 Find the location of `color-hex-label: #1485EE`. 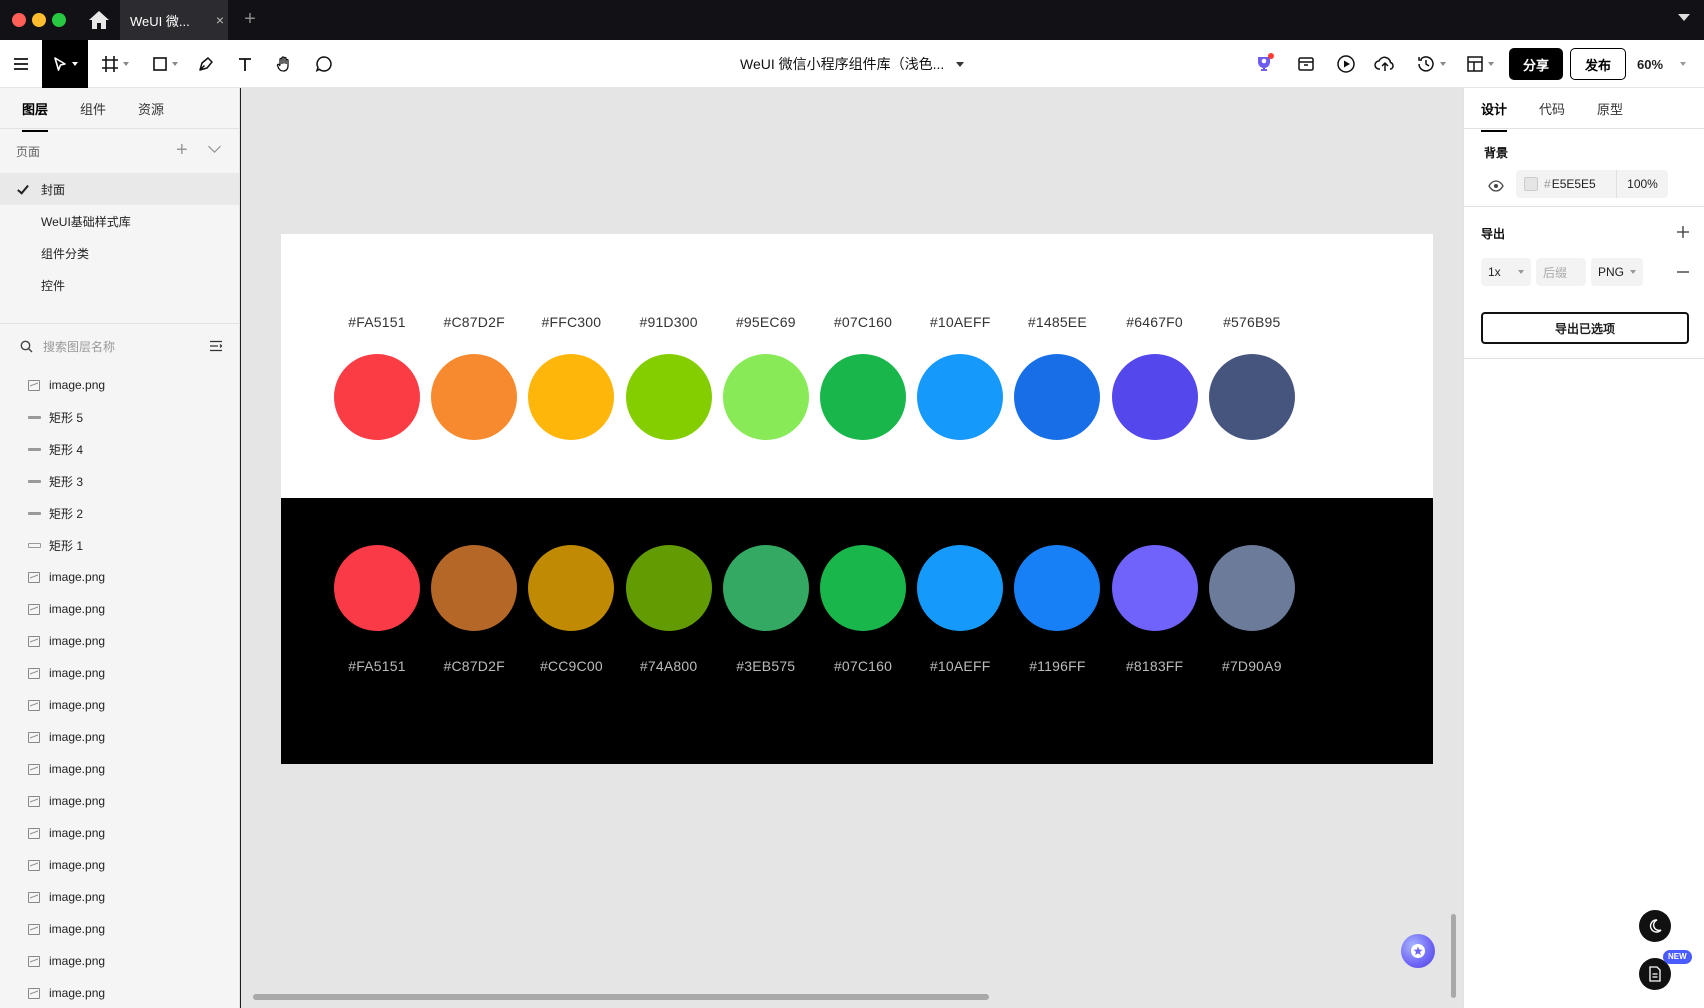

color-hex-label: #1485EE is located at coordinates (1057, 322).